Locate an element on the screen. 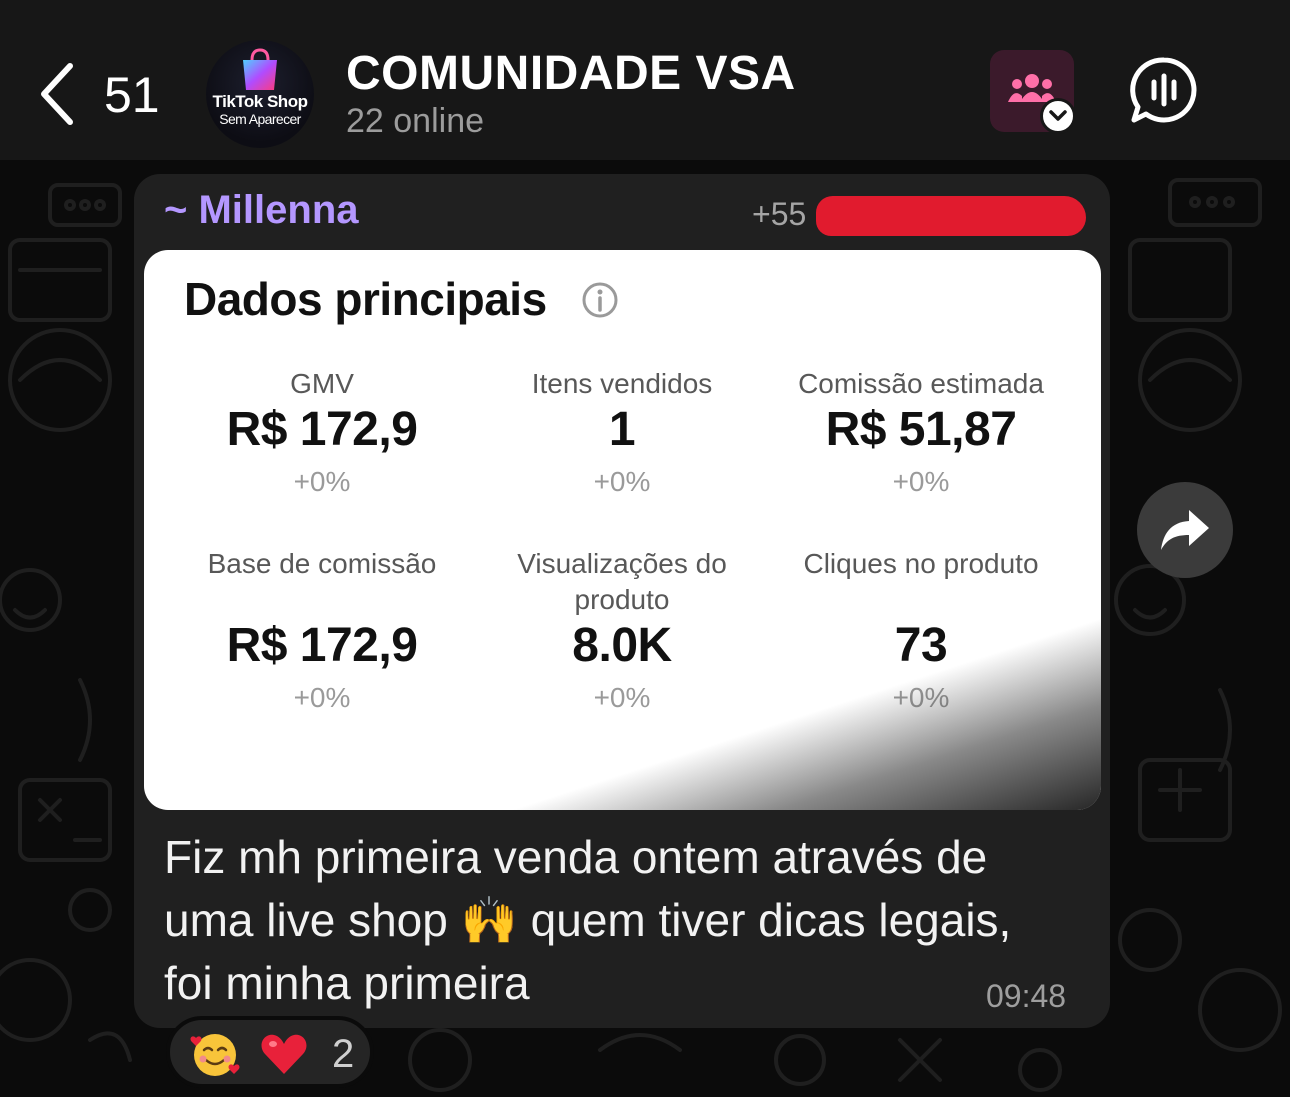  message-line: Fiz mh primeira venda ontem através de is located at coordinates (576, 857).